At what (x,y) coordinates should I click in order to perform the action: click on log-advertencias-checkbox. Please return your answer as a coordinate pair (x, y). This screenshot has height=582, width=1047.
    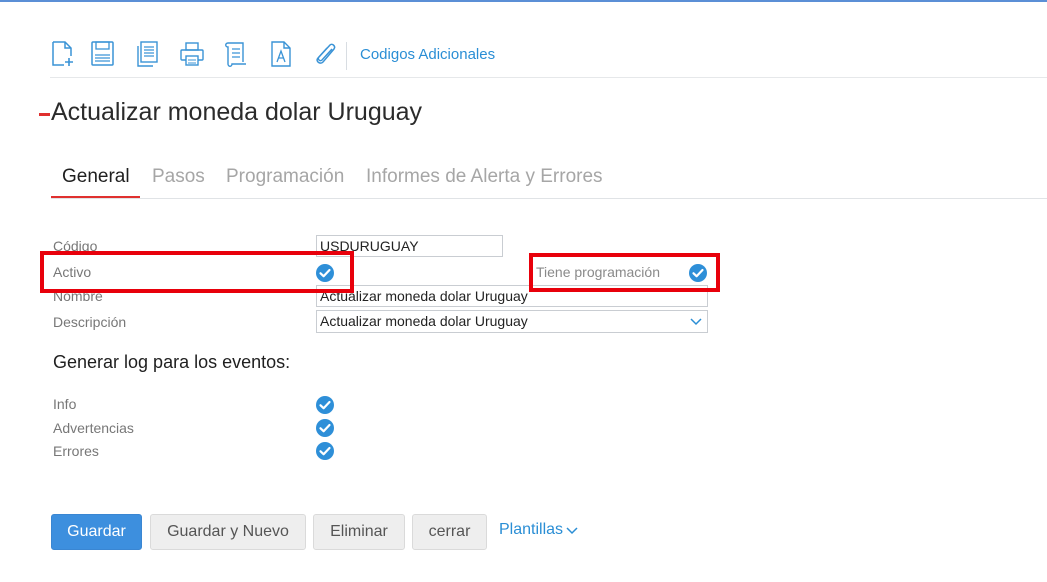
    Looking at the image, I should click on (325, 428).